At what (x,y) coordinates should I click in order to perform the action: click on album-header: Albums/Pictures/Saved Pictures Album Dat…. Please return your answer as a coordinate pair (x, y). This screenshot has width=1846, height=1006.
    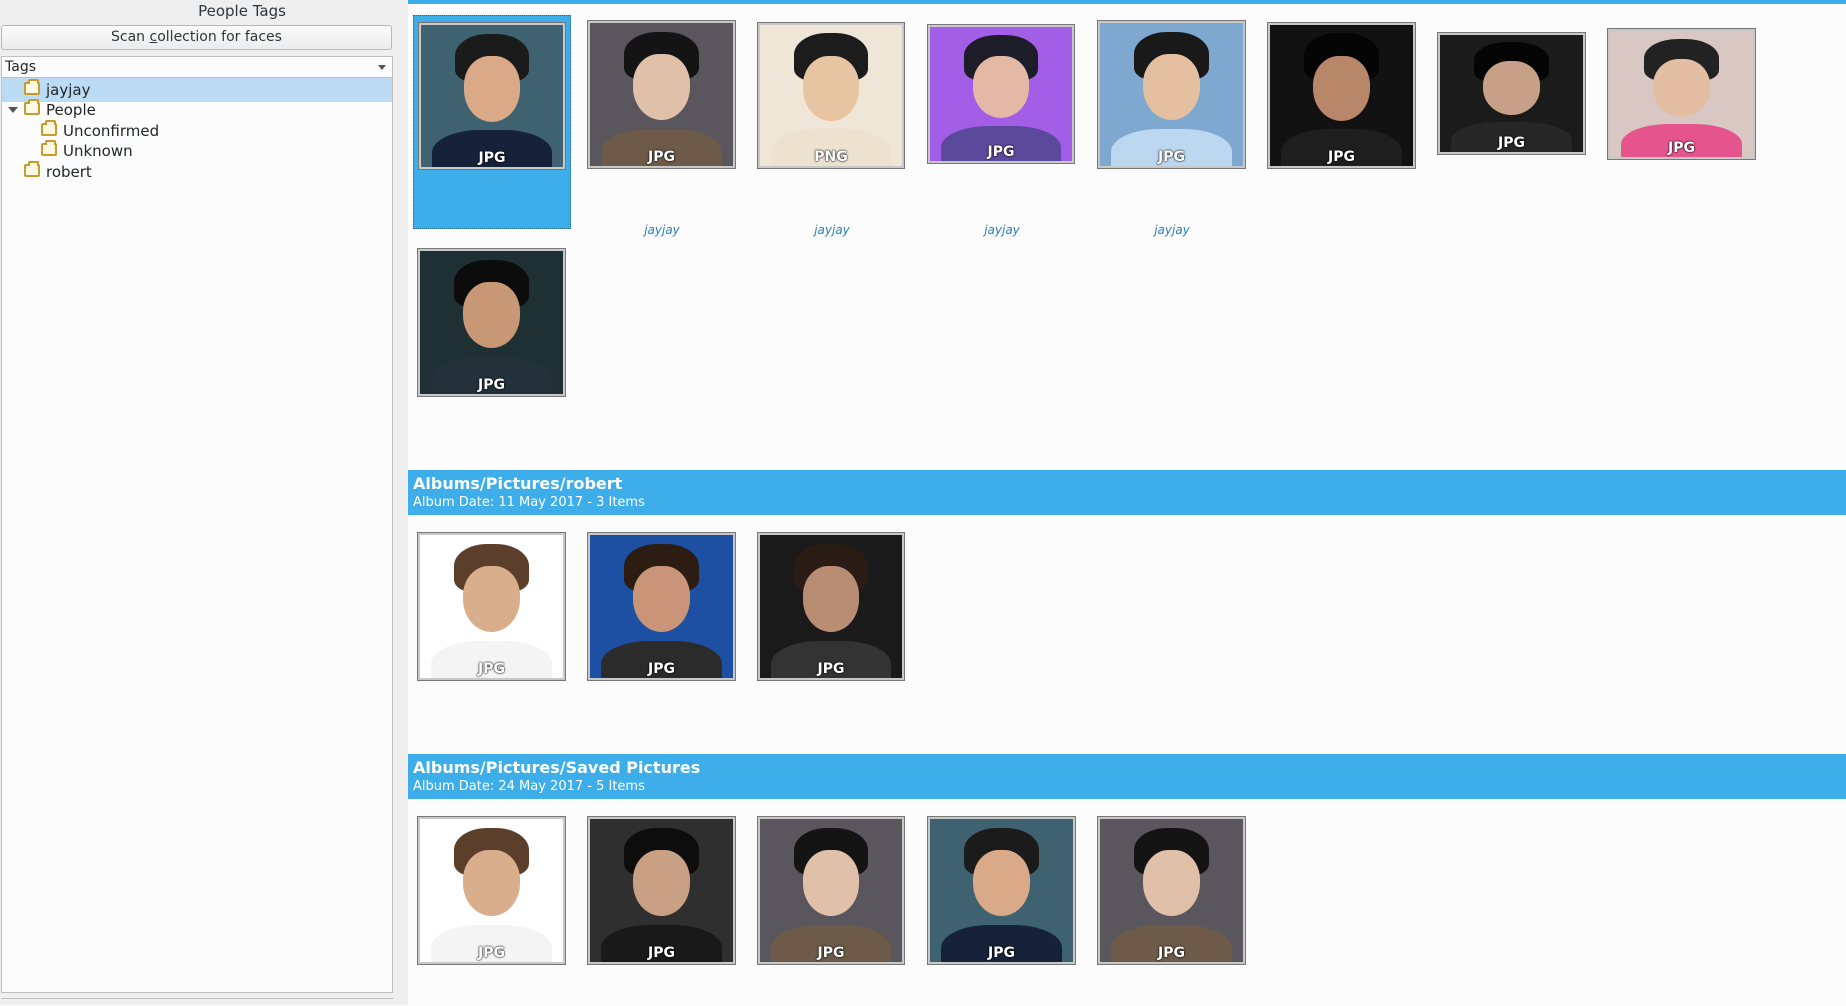
    Looking at the image, I should click on (1127, 776).